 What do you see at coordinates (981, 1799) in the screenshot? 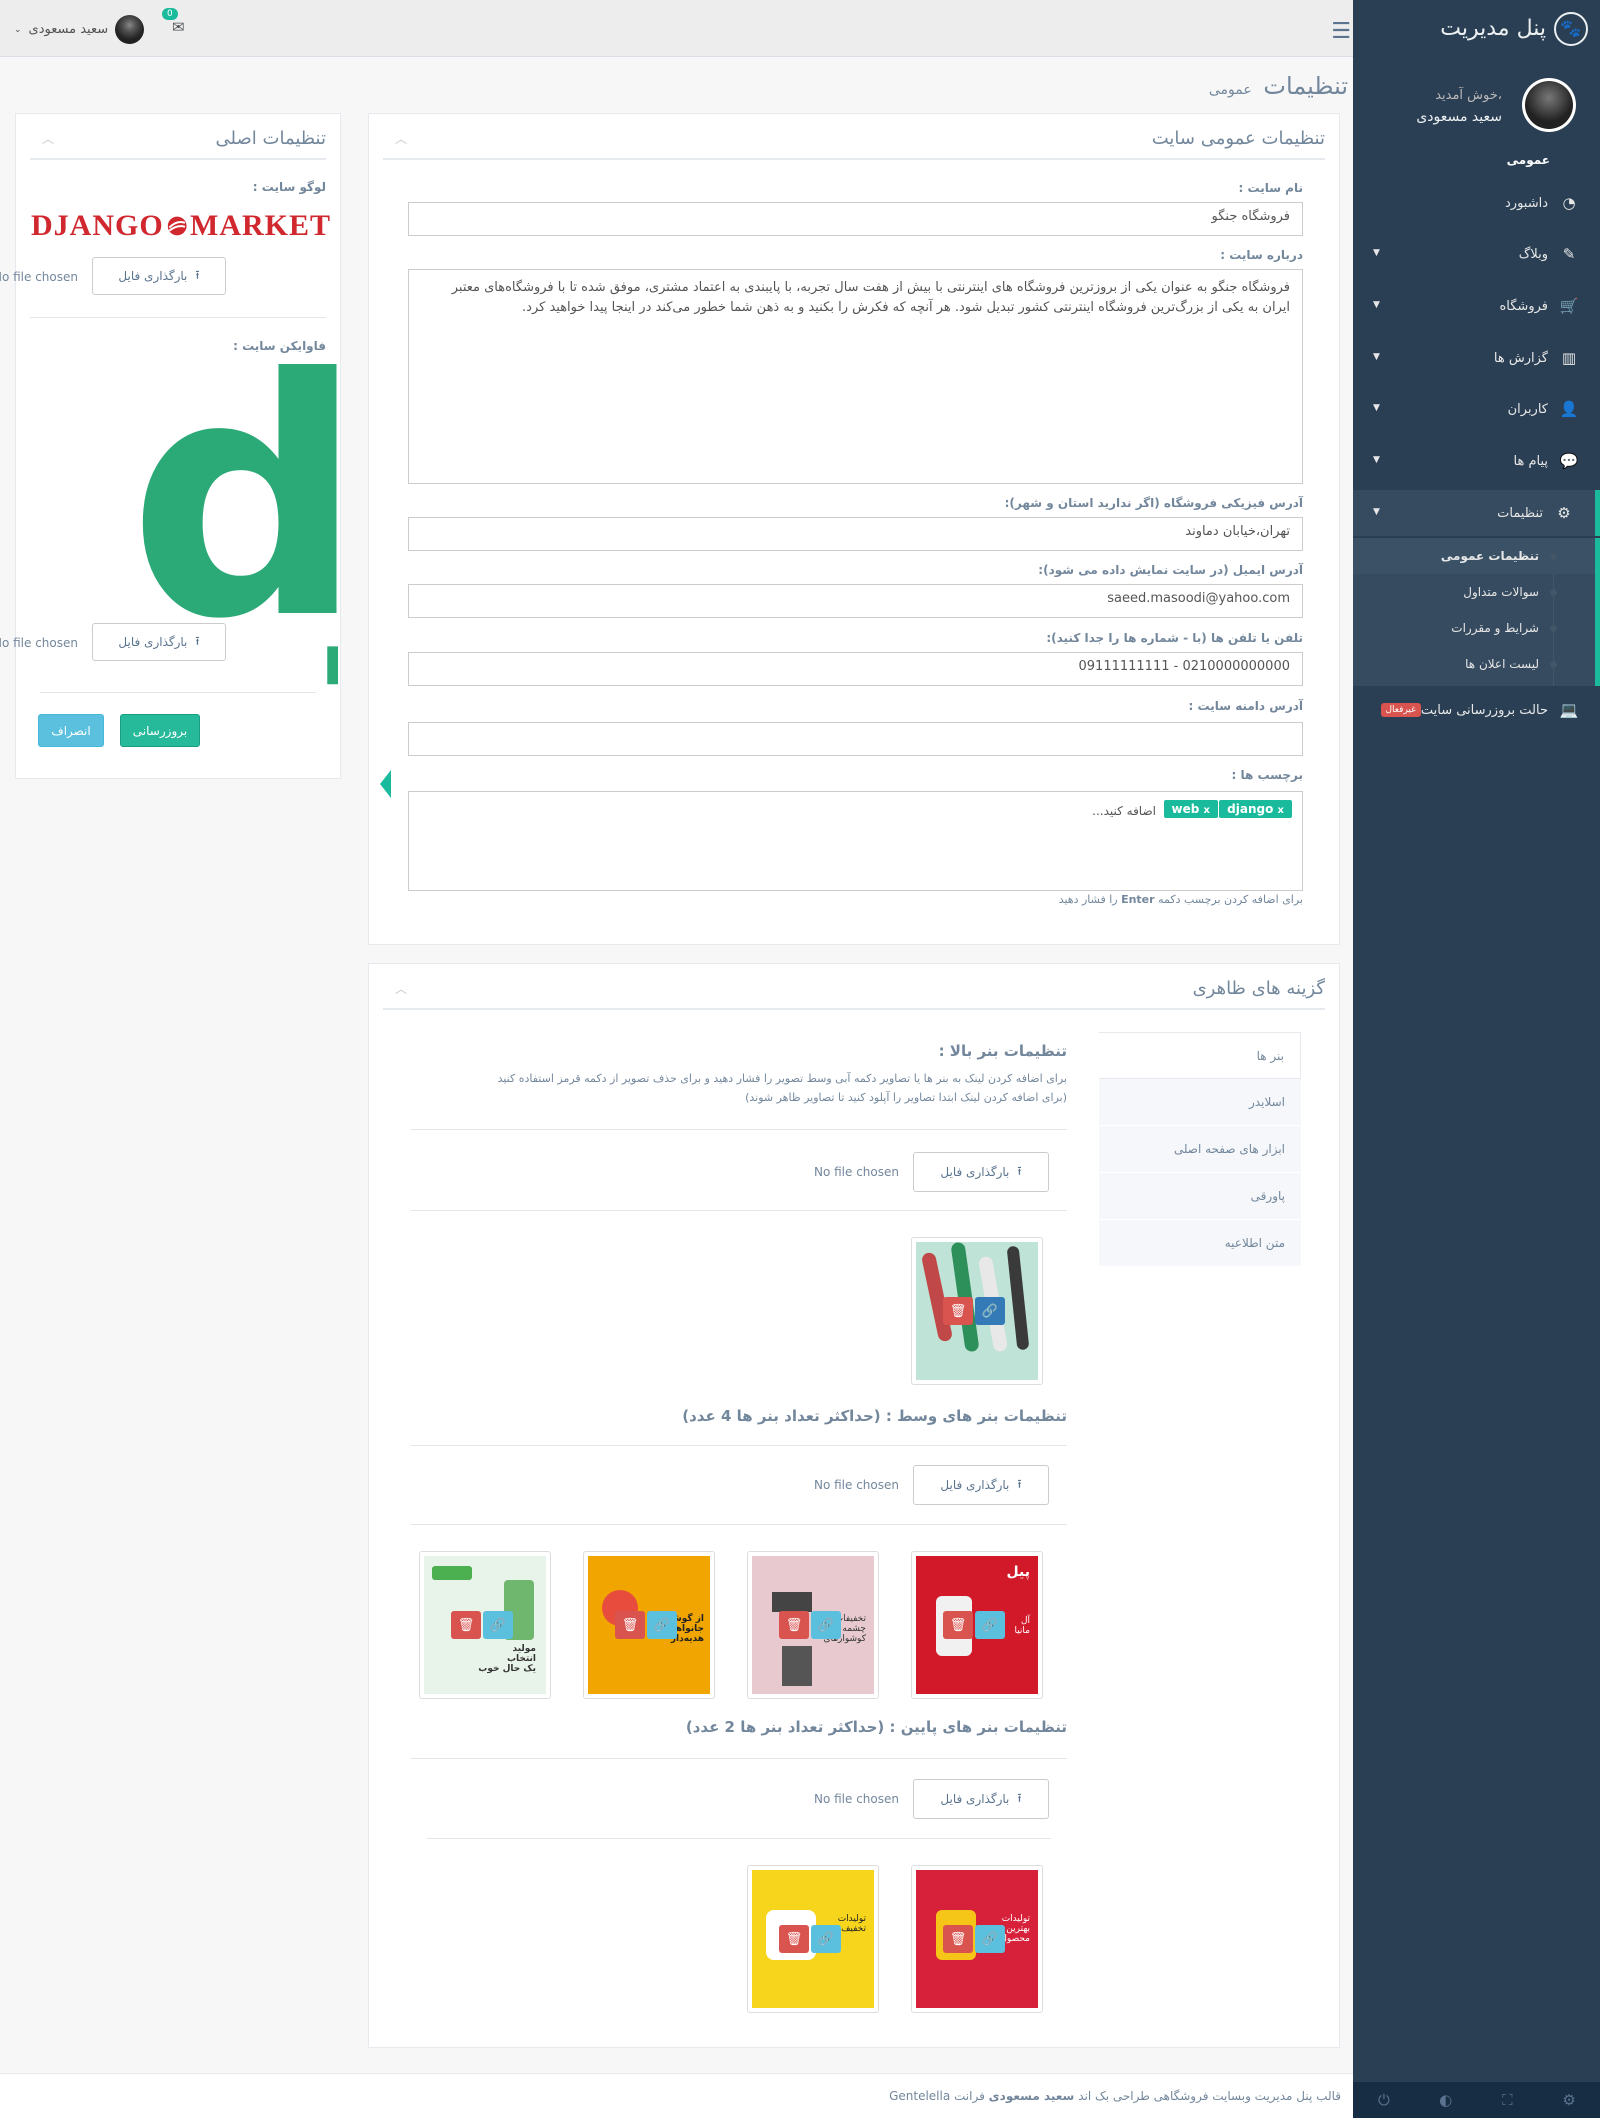
I see `bottom-banner-upload-button: ⭱ بارگذاری فایل` at bounding box center [981, 1799].